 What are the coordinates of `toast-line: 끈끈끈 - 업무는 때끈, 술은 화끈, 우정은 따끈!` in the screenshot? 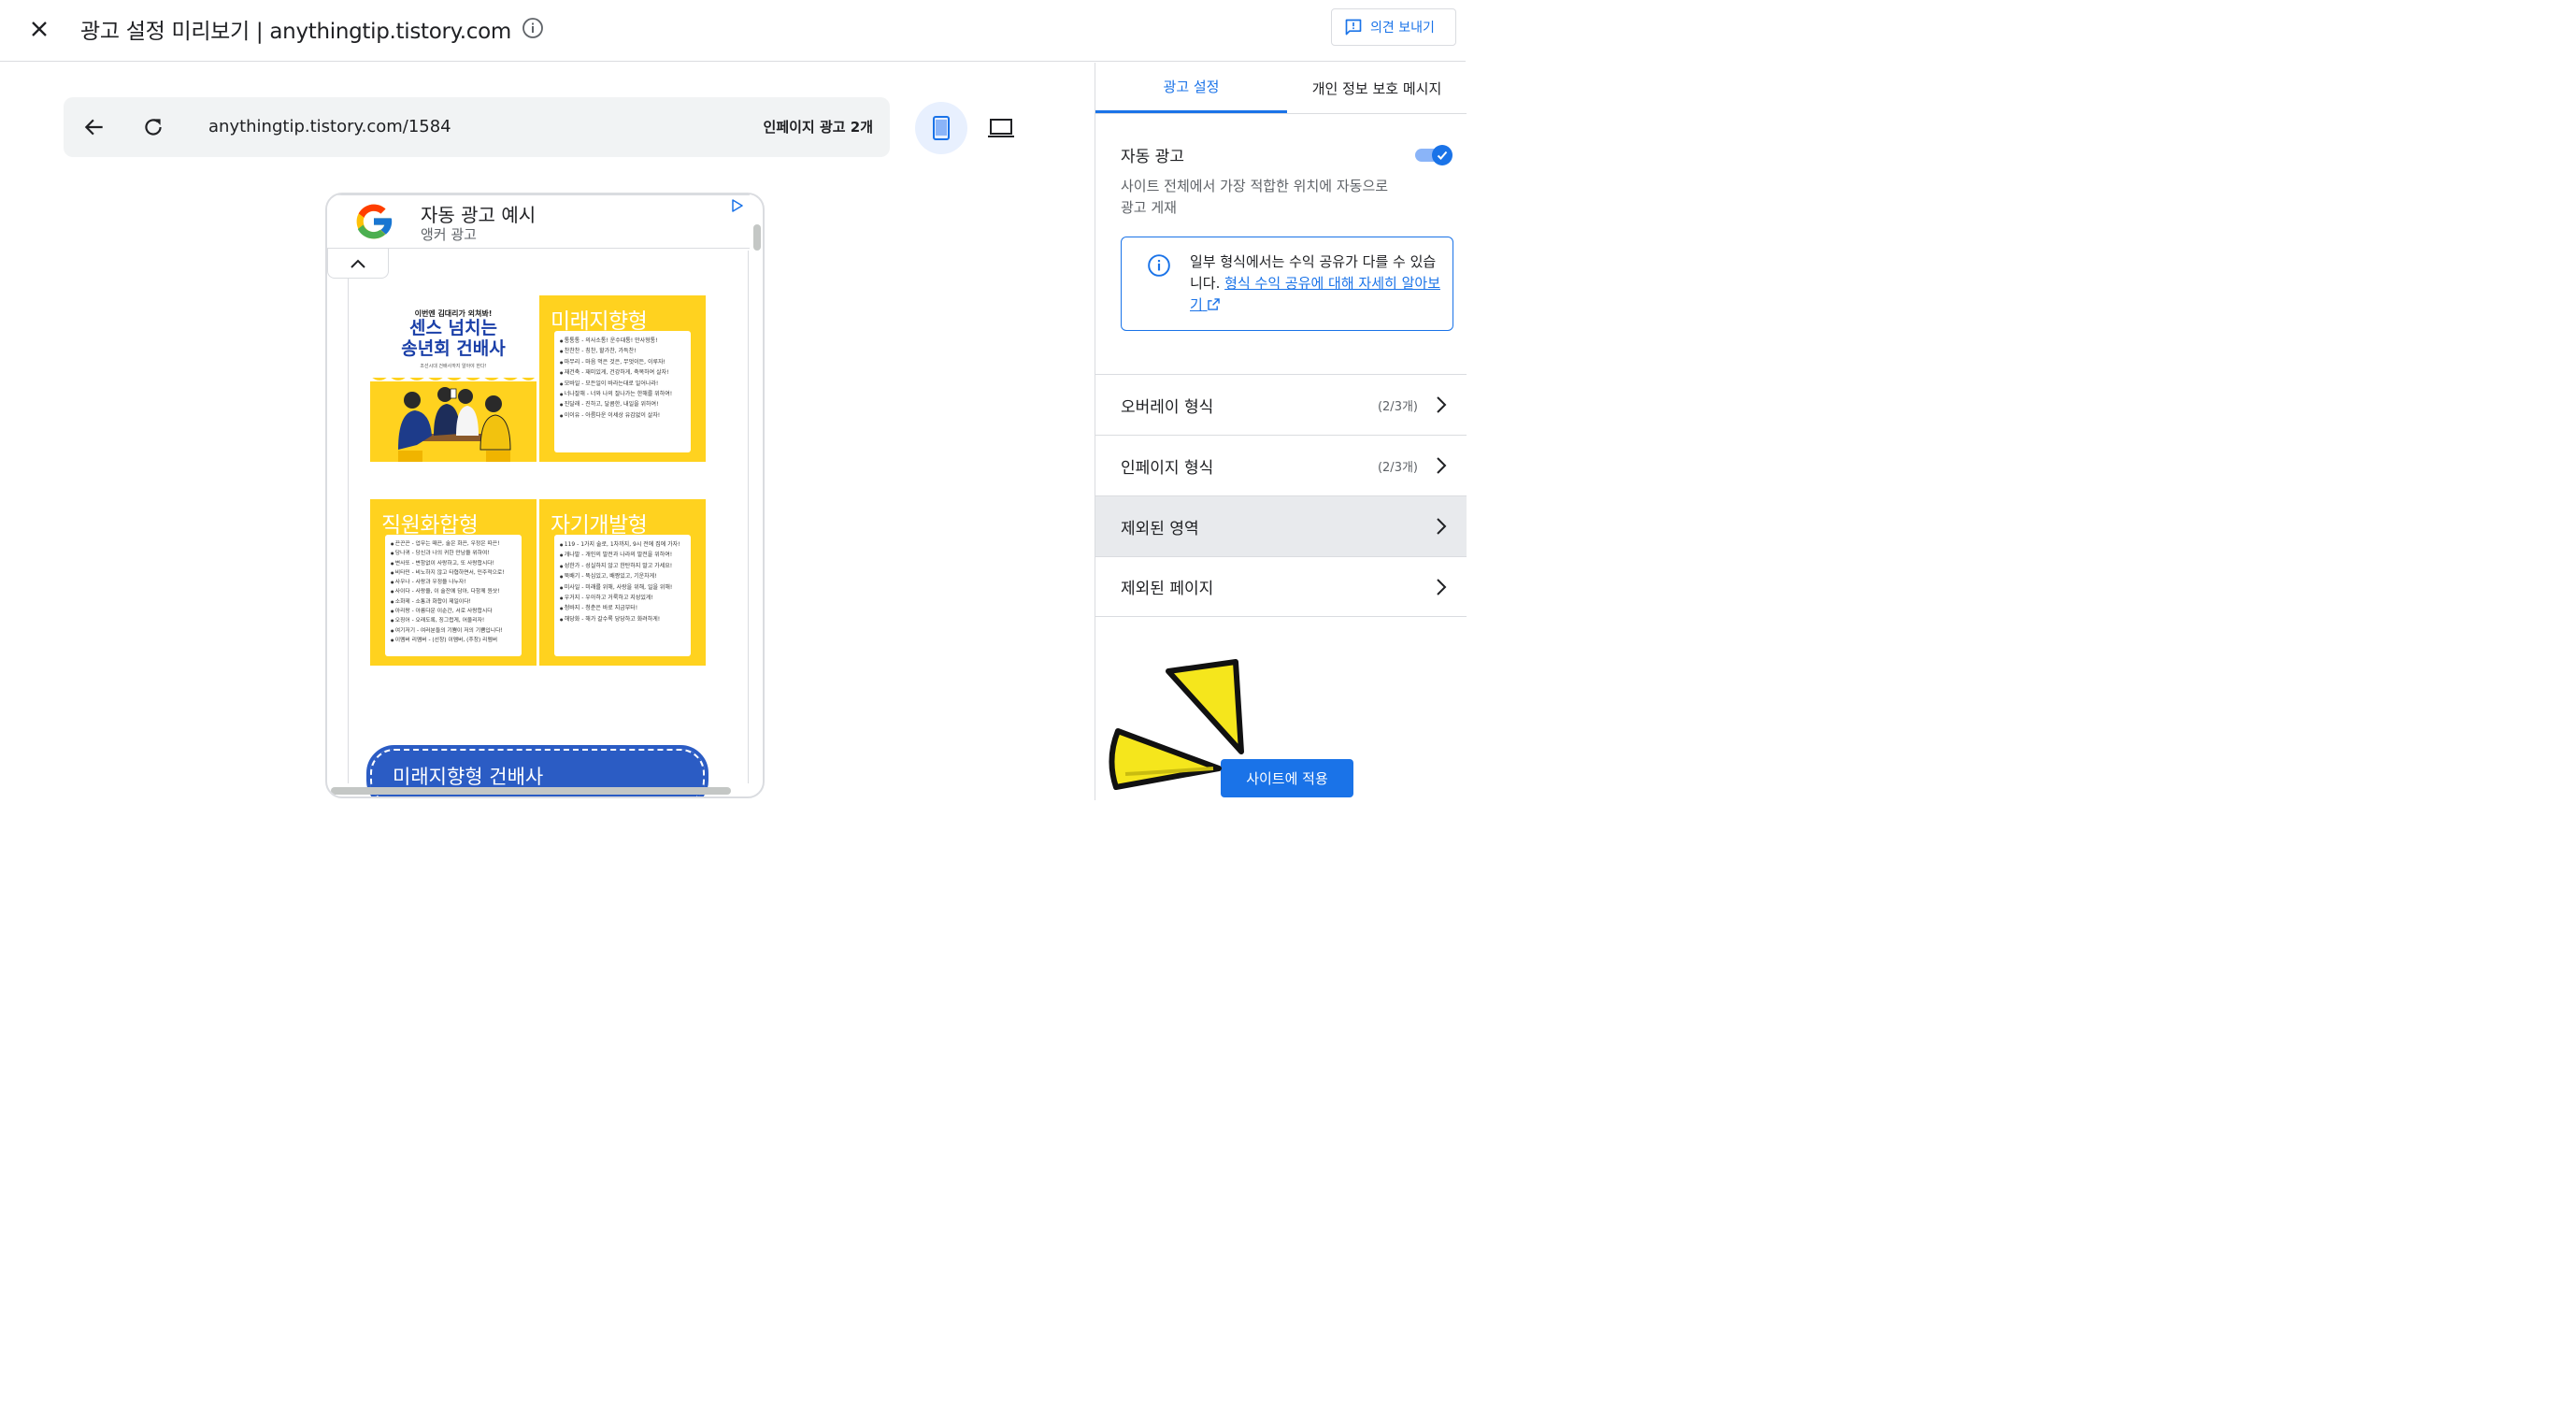 It's located at (454, 544).